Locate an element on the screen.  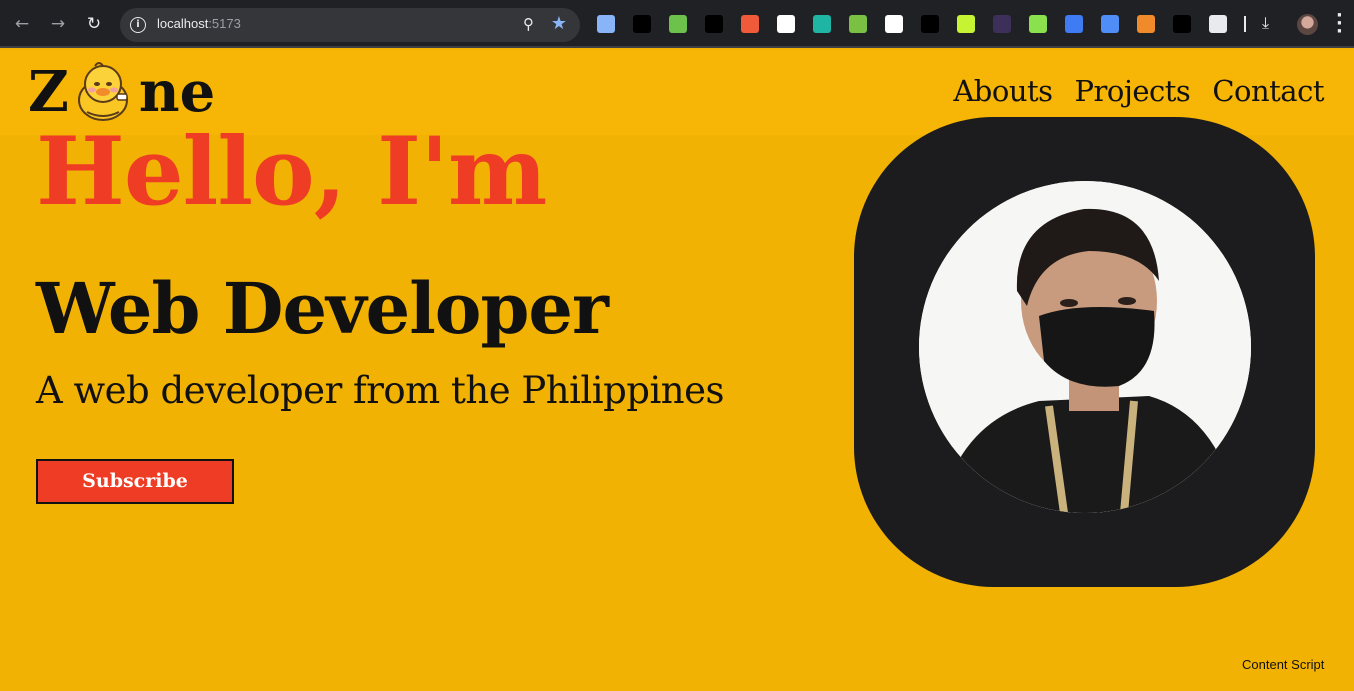
a-icon is located at coordinates (642, 24).